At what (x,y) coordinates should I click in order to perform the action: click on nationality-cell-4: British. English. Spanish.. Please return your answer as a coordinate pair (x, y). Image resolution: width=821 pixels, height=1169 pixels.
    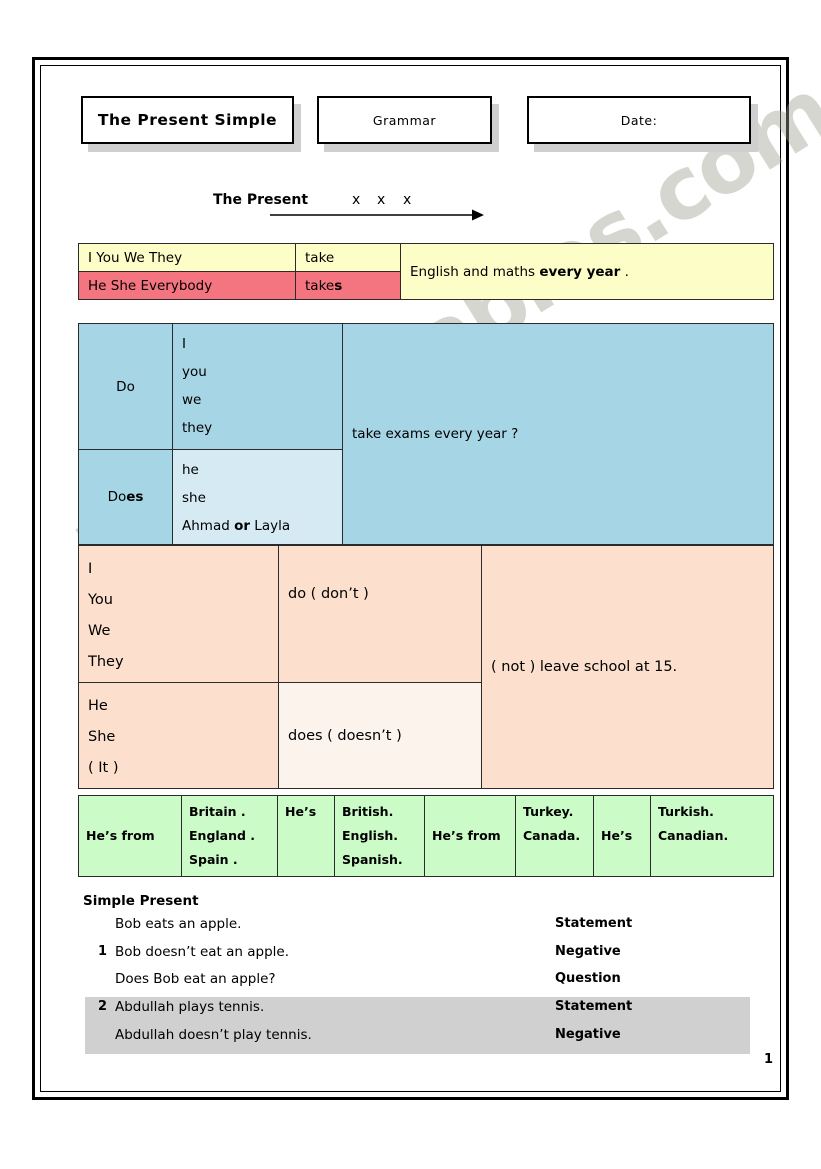
    Looking at the image, I should click on (379, 836).